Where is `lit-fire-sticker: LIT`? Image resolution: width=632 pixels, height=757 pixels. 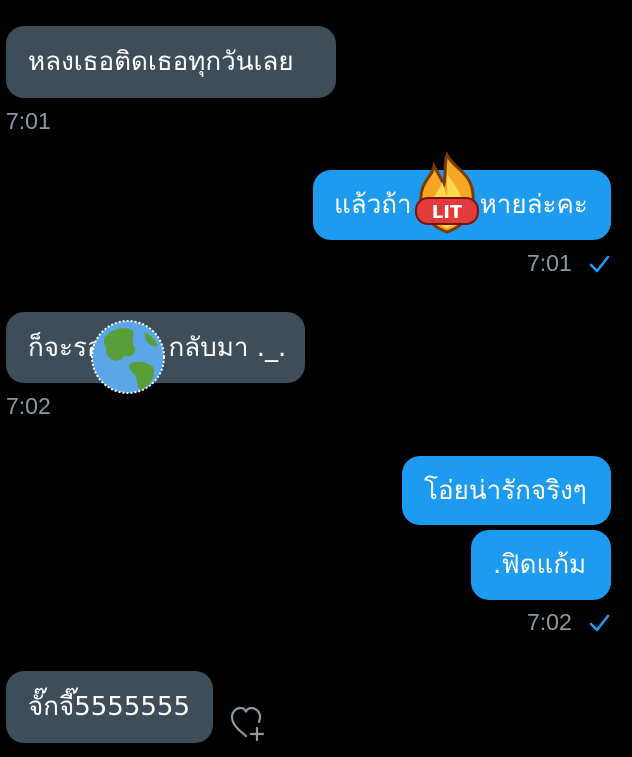
lit-fire-sticker: LIT is located at coordinates (447, 193).